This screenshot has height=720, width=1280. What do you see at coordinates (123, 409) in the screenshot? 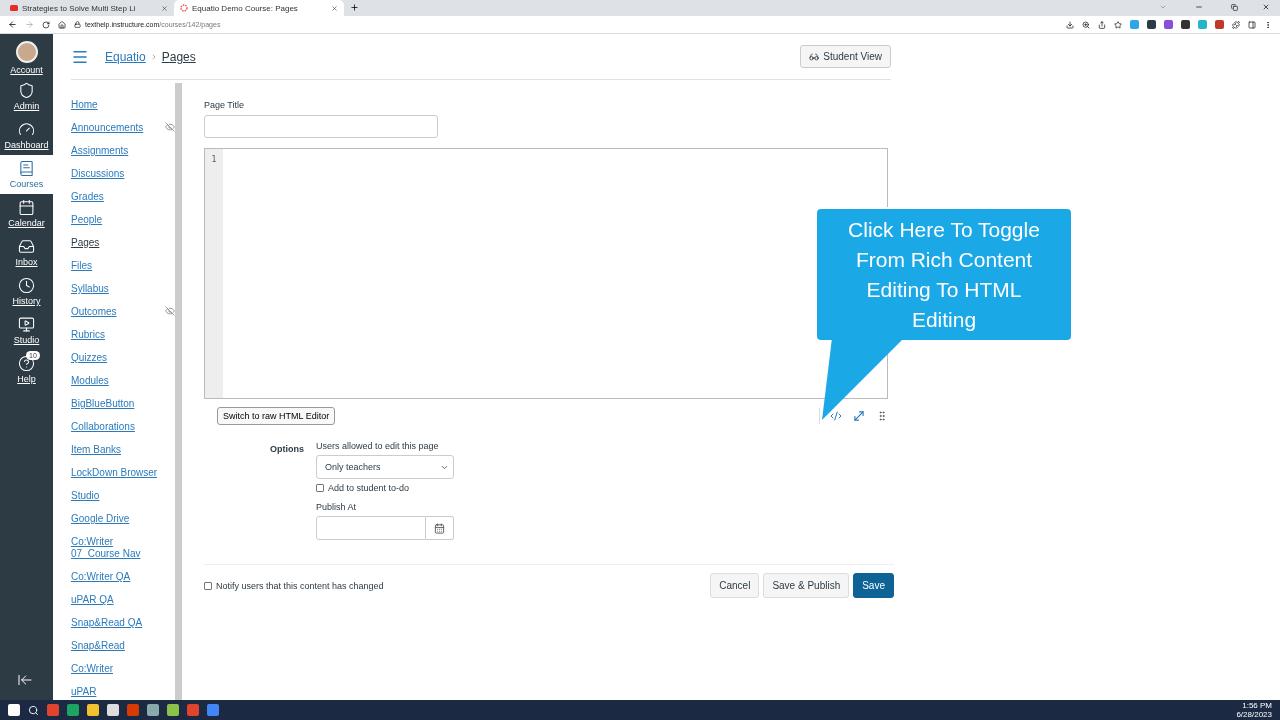
I see `course-nav-link: BigBlueButton` at bounding box center [123, 409].